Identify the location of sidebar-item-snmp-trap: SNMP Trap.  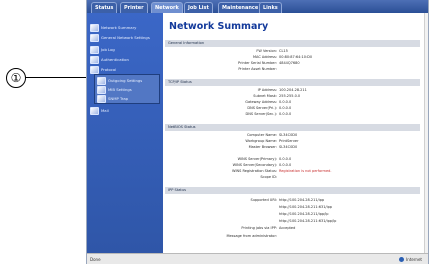
(112, 98).